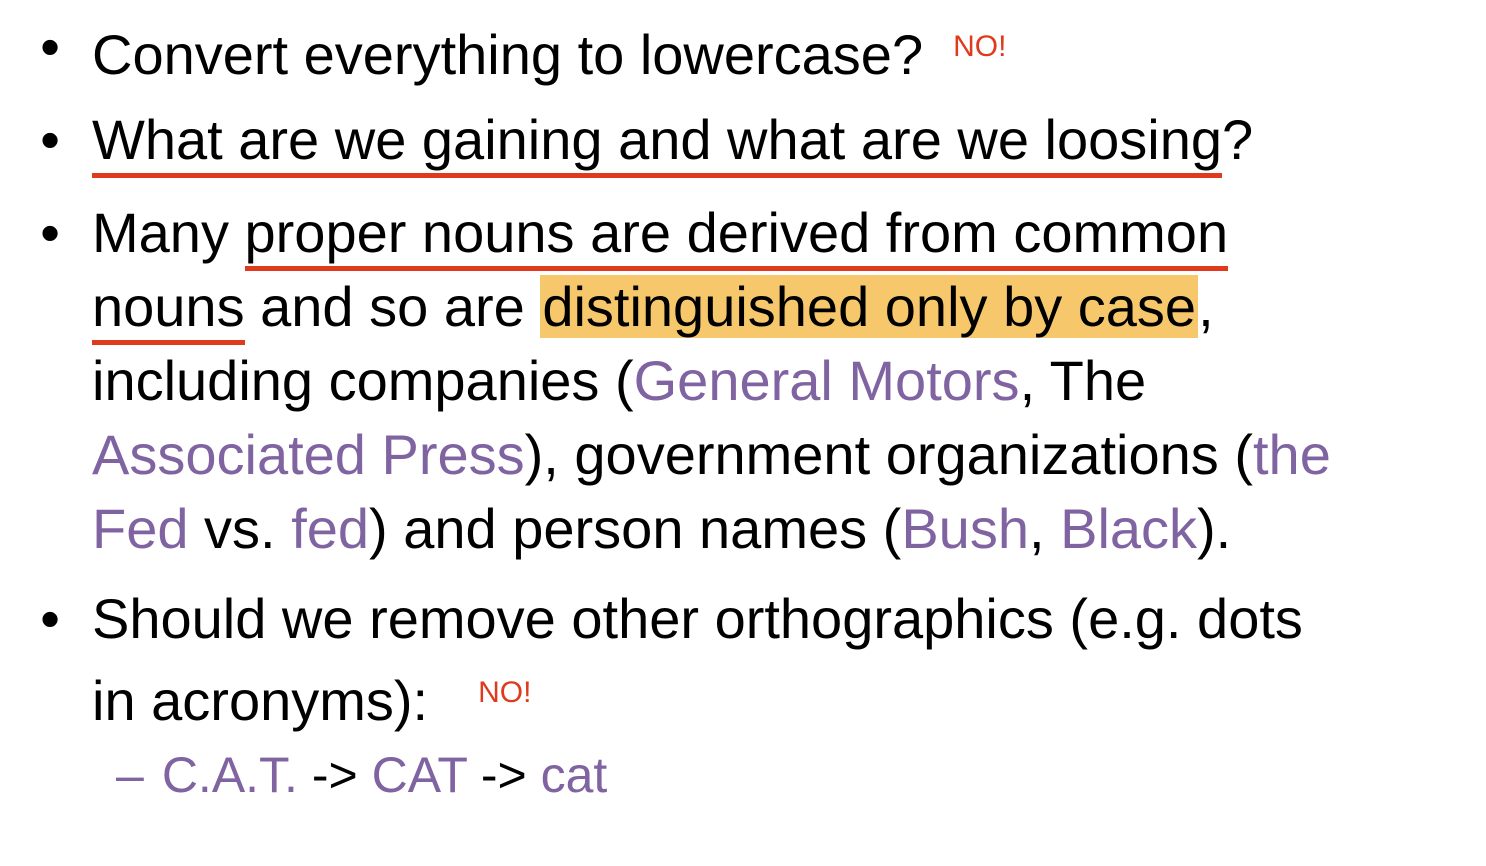 The height and width of the screenshot is (866, 1486). Describe the element at coordinates (869, 306) in the screenshot. I see `highlighted-phrase: distinguished only by case` at that location.